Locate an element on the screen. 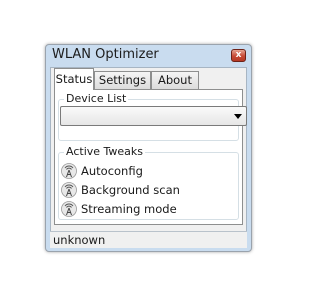 This screenshot has width=320, height=300. chevron-down-icon is located at coordinates (238, 116).